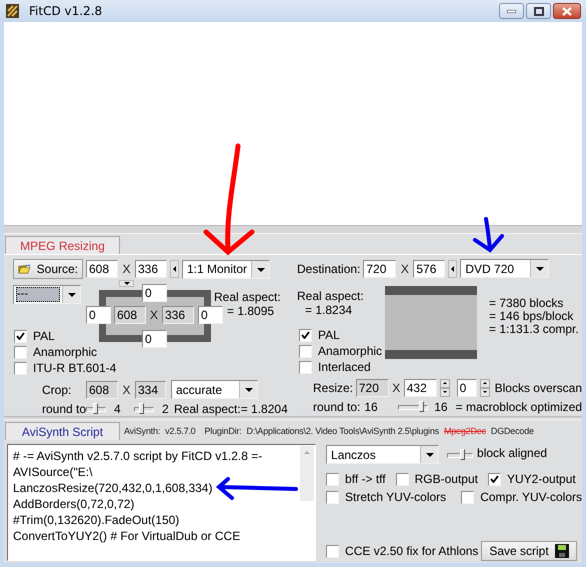 The width and height of the screenshot is (586, 567). Describe the element at coordinates (251, 311) in the screenshot. I see `aspect-value: = 1.8095` at that location.